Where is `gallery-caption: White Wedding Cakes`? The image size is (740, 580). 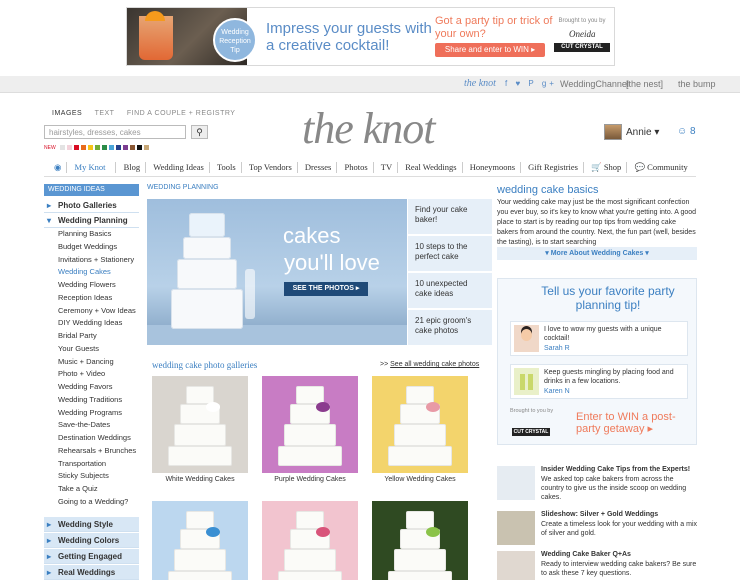 gallery-caption: White Wedding Cakes is located at coordinates (200, 479).